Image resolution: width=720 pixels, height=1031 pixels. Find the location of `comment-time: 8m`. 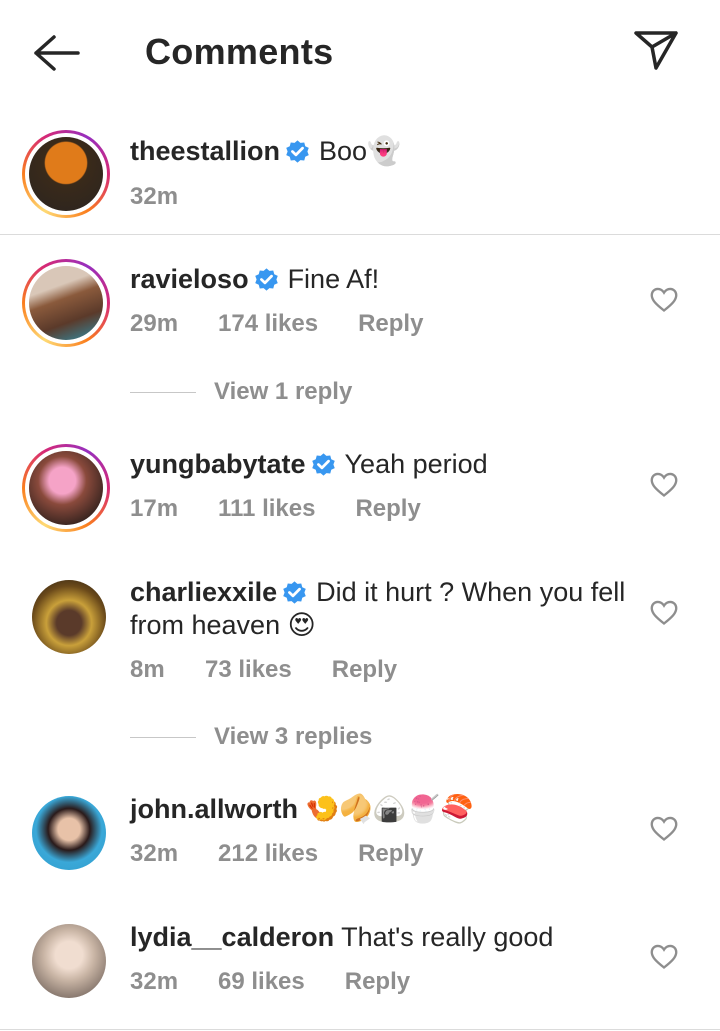

comment-time: 8m is located at coordinates (147, 669).